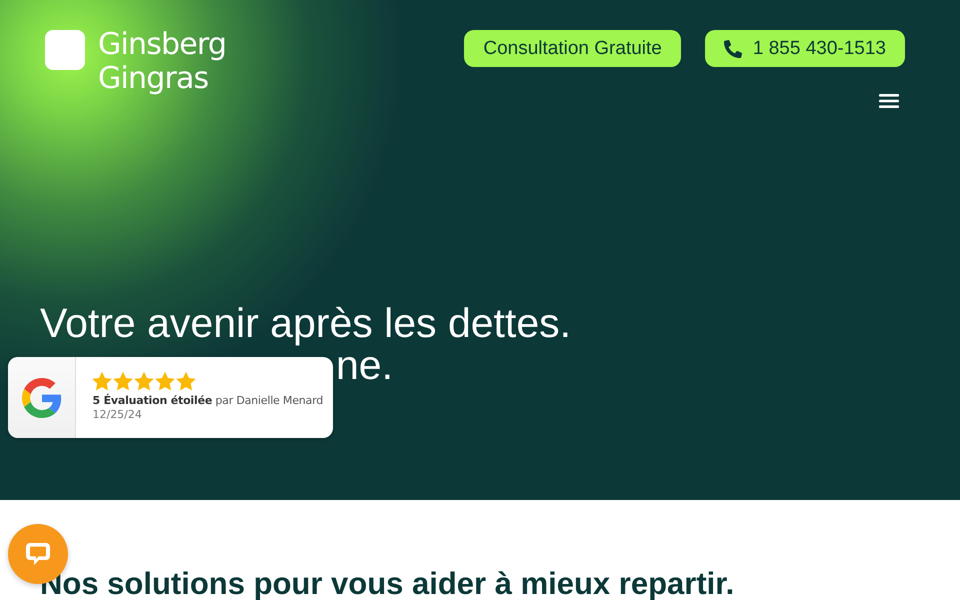 The image size is (960, 600). What do you see at coordinates (364, 365) in the screenshot?
I see `headline-text: ne.` at bounding box center [364, 365].